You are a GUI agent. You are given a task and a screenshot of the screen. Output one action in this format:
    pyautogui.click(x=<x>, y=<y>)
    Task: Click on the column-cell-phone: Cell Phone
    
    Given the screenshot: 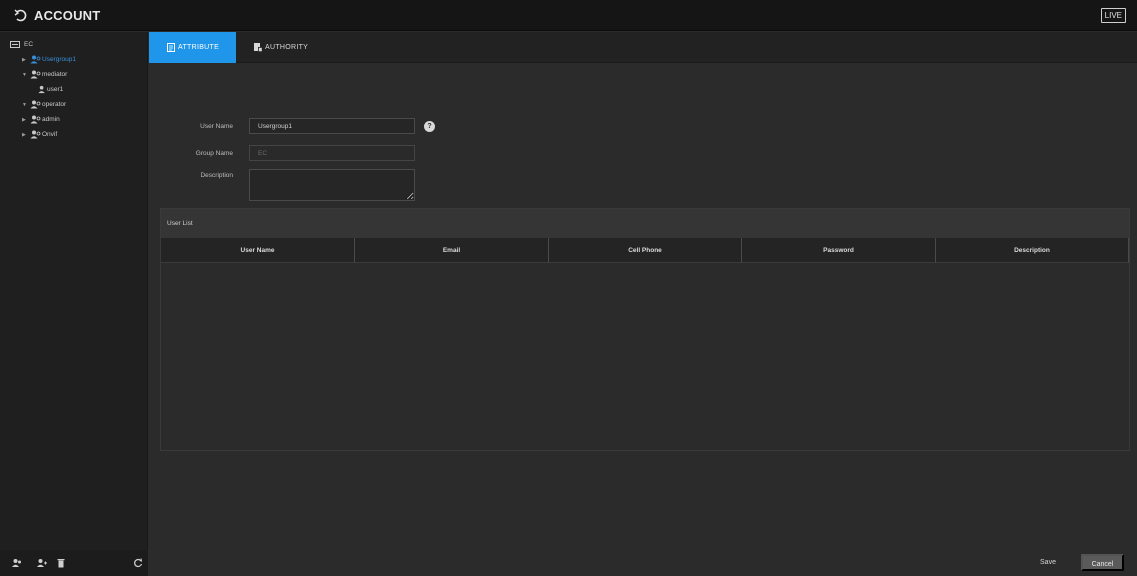 What is the action you would take?
    pyautogui.click(x=645, y=250)
    